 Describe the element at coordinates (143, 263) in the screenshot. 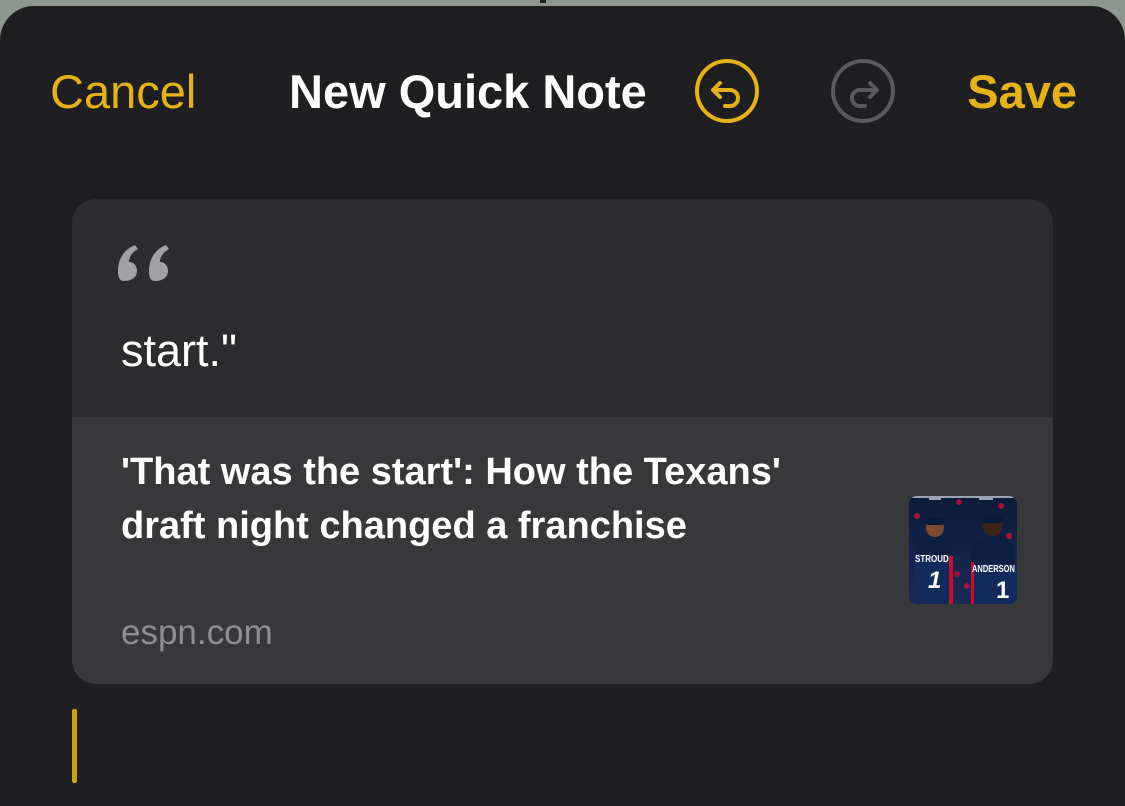

I see `quote-icon` at that location.